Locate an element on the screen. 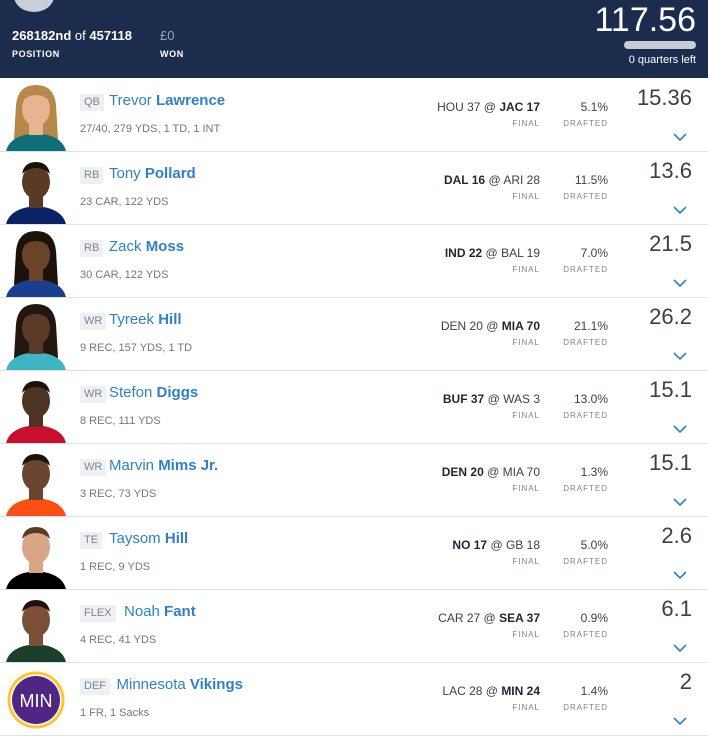  player-name-link: Zack Moss is located at coordinates (146, 246).